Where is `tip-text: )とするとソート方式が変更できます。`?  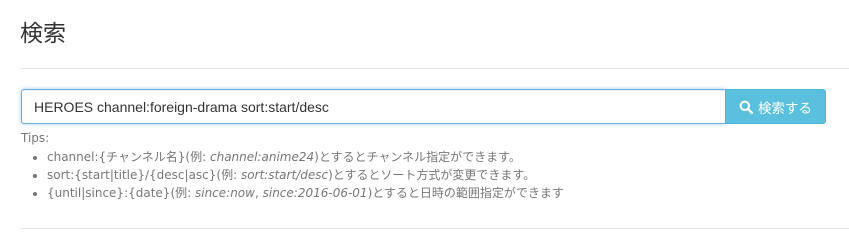 tip-text: )とするとソート方式が変更できます。 is located at coordinates (432, 175).